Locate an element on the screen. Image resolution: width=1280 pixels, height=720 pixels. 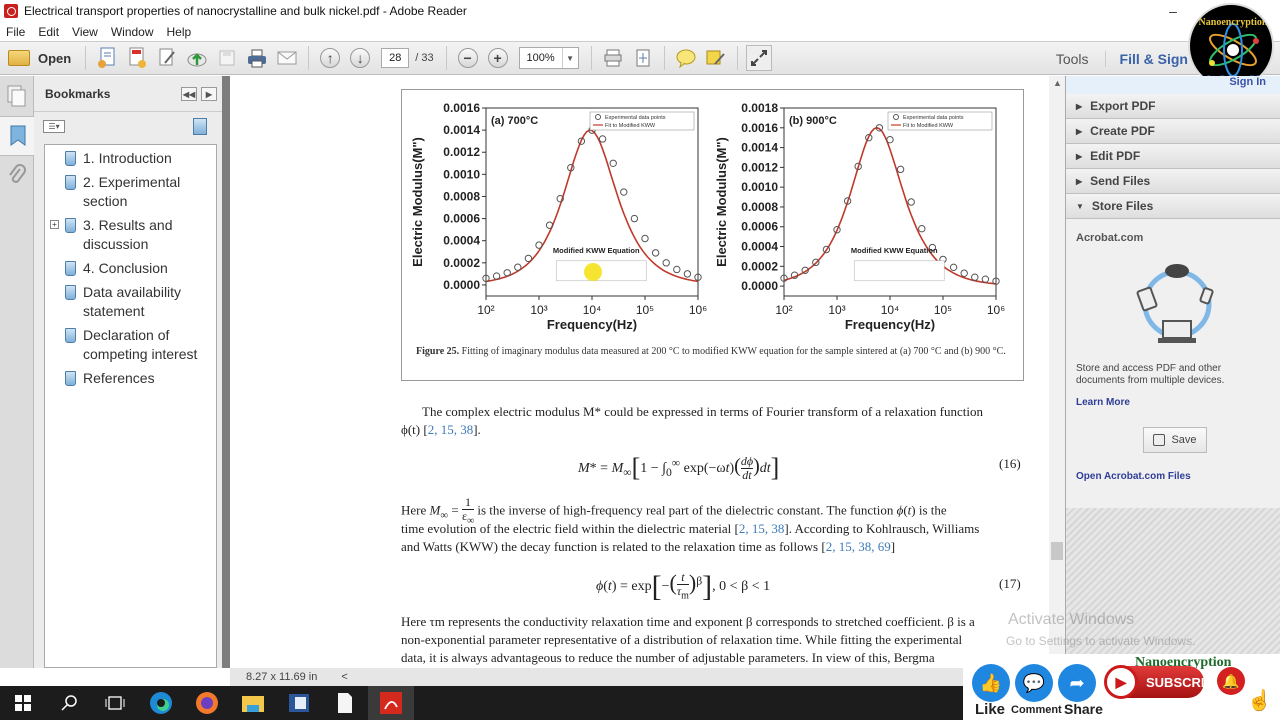
share-label: Share is located at coordinates (1083, 709).